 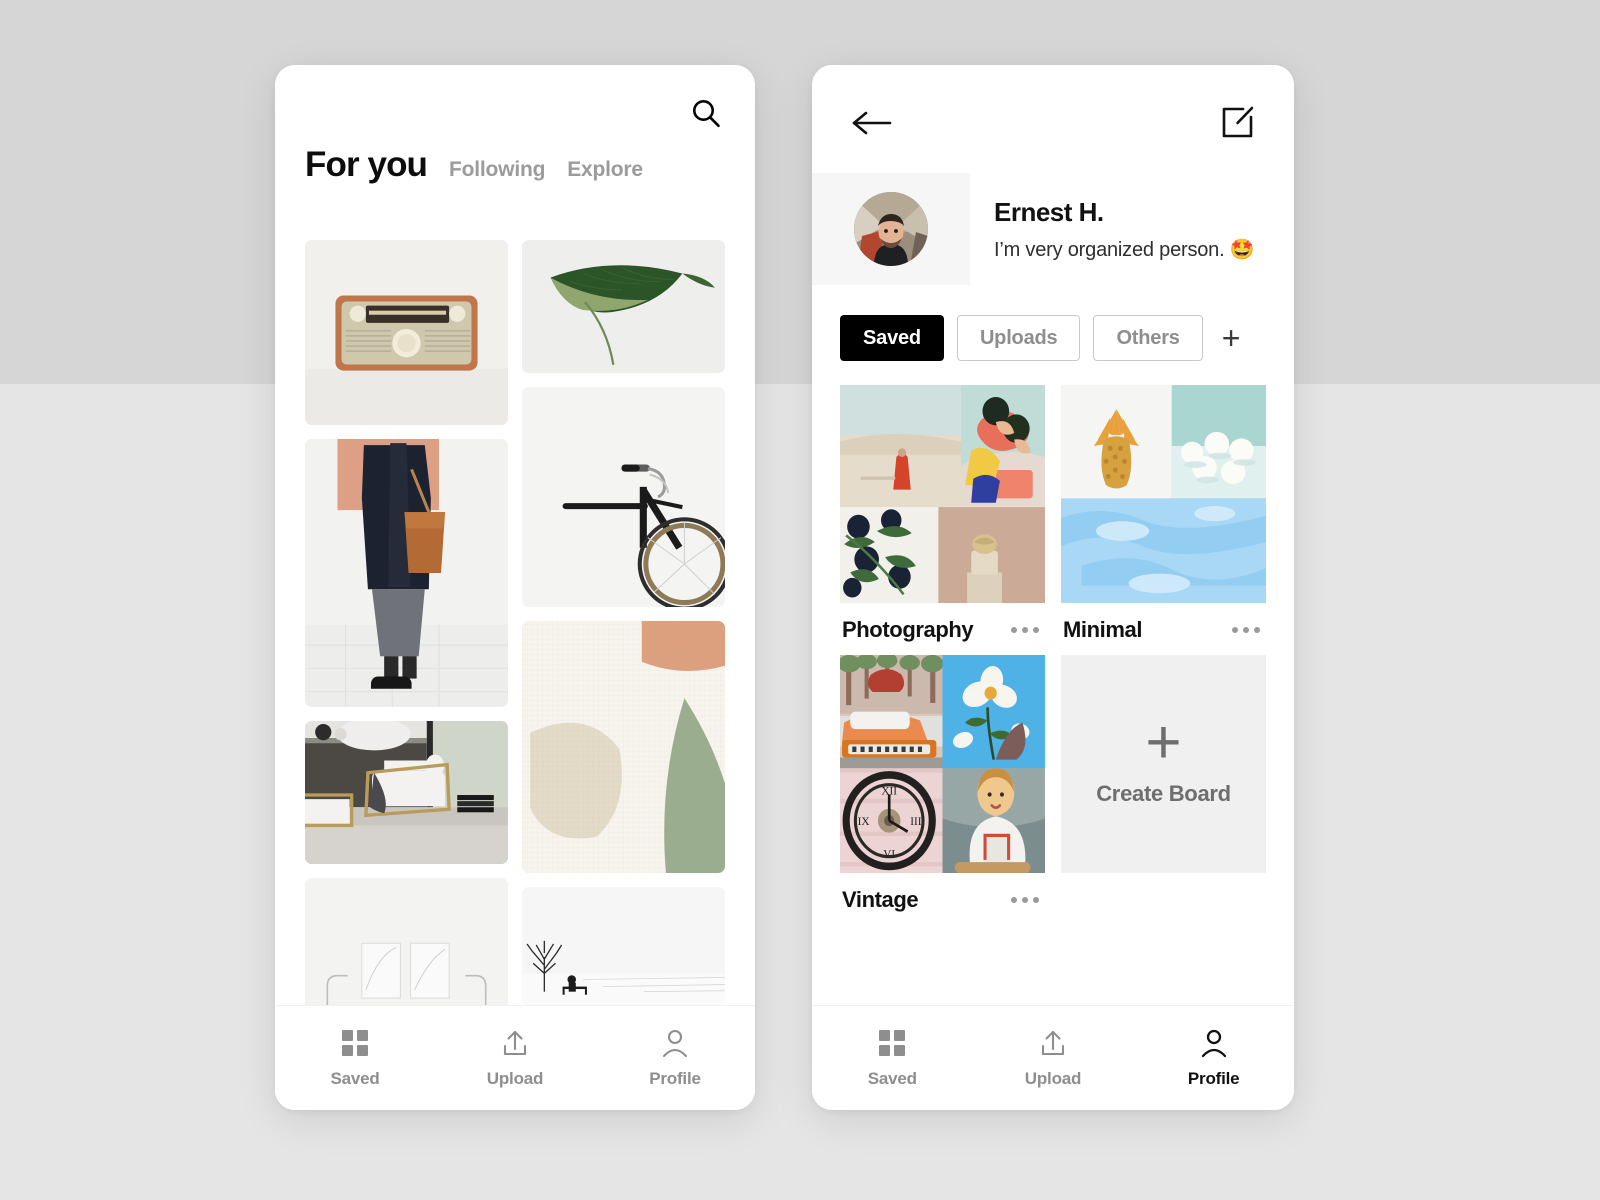 What do you see at coordinates (497, 169) in the screenshot?
I see `tab-following: Following` at bounding box center [497, 169].